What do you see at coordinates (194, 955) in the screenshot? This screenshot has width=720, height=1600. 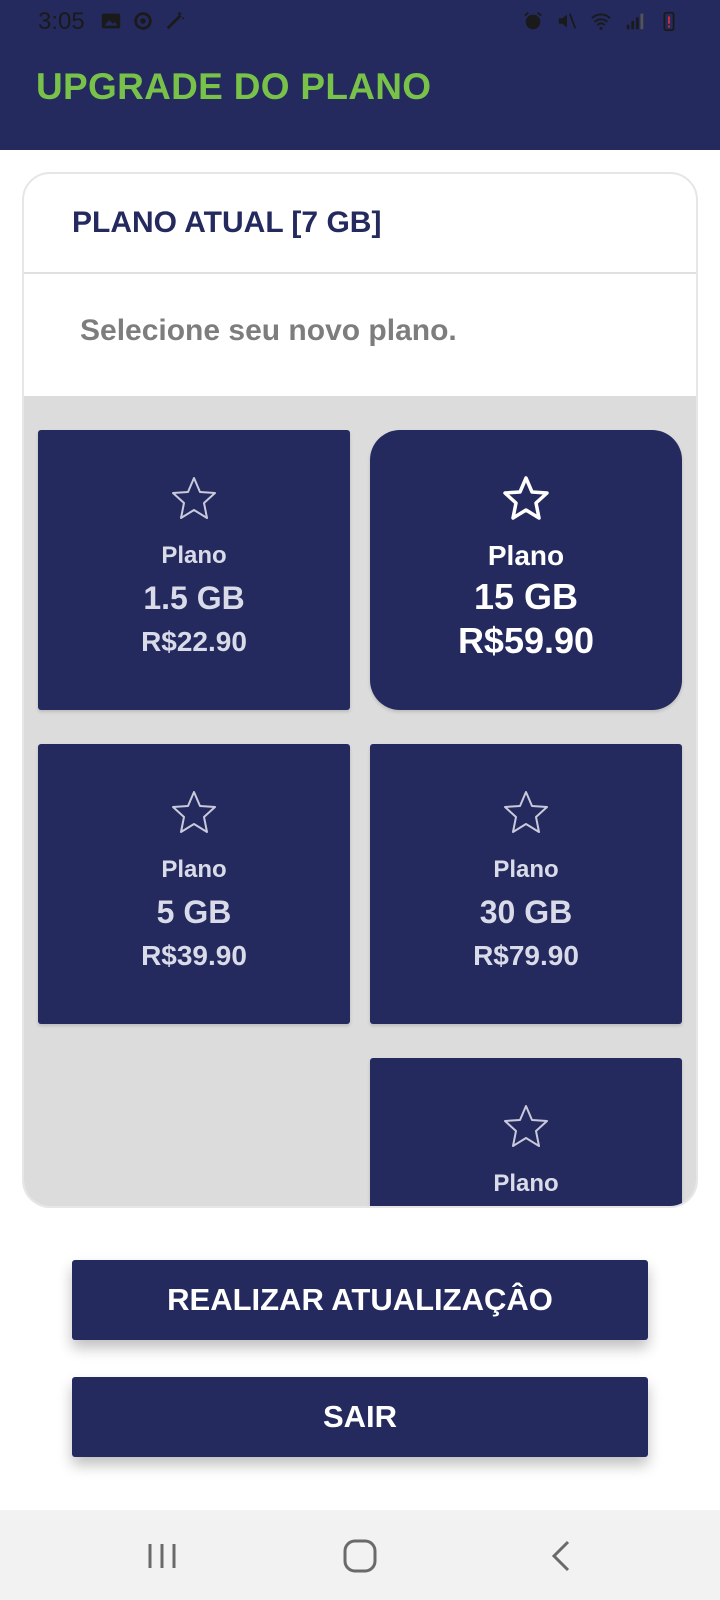 I see `plan-price: R$39.90` at bounding box center [194, 955].